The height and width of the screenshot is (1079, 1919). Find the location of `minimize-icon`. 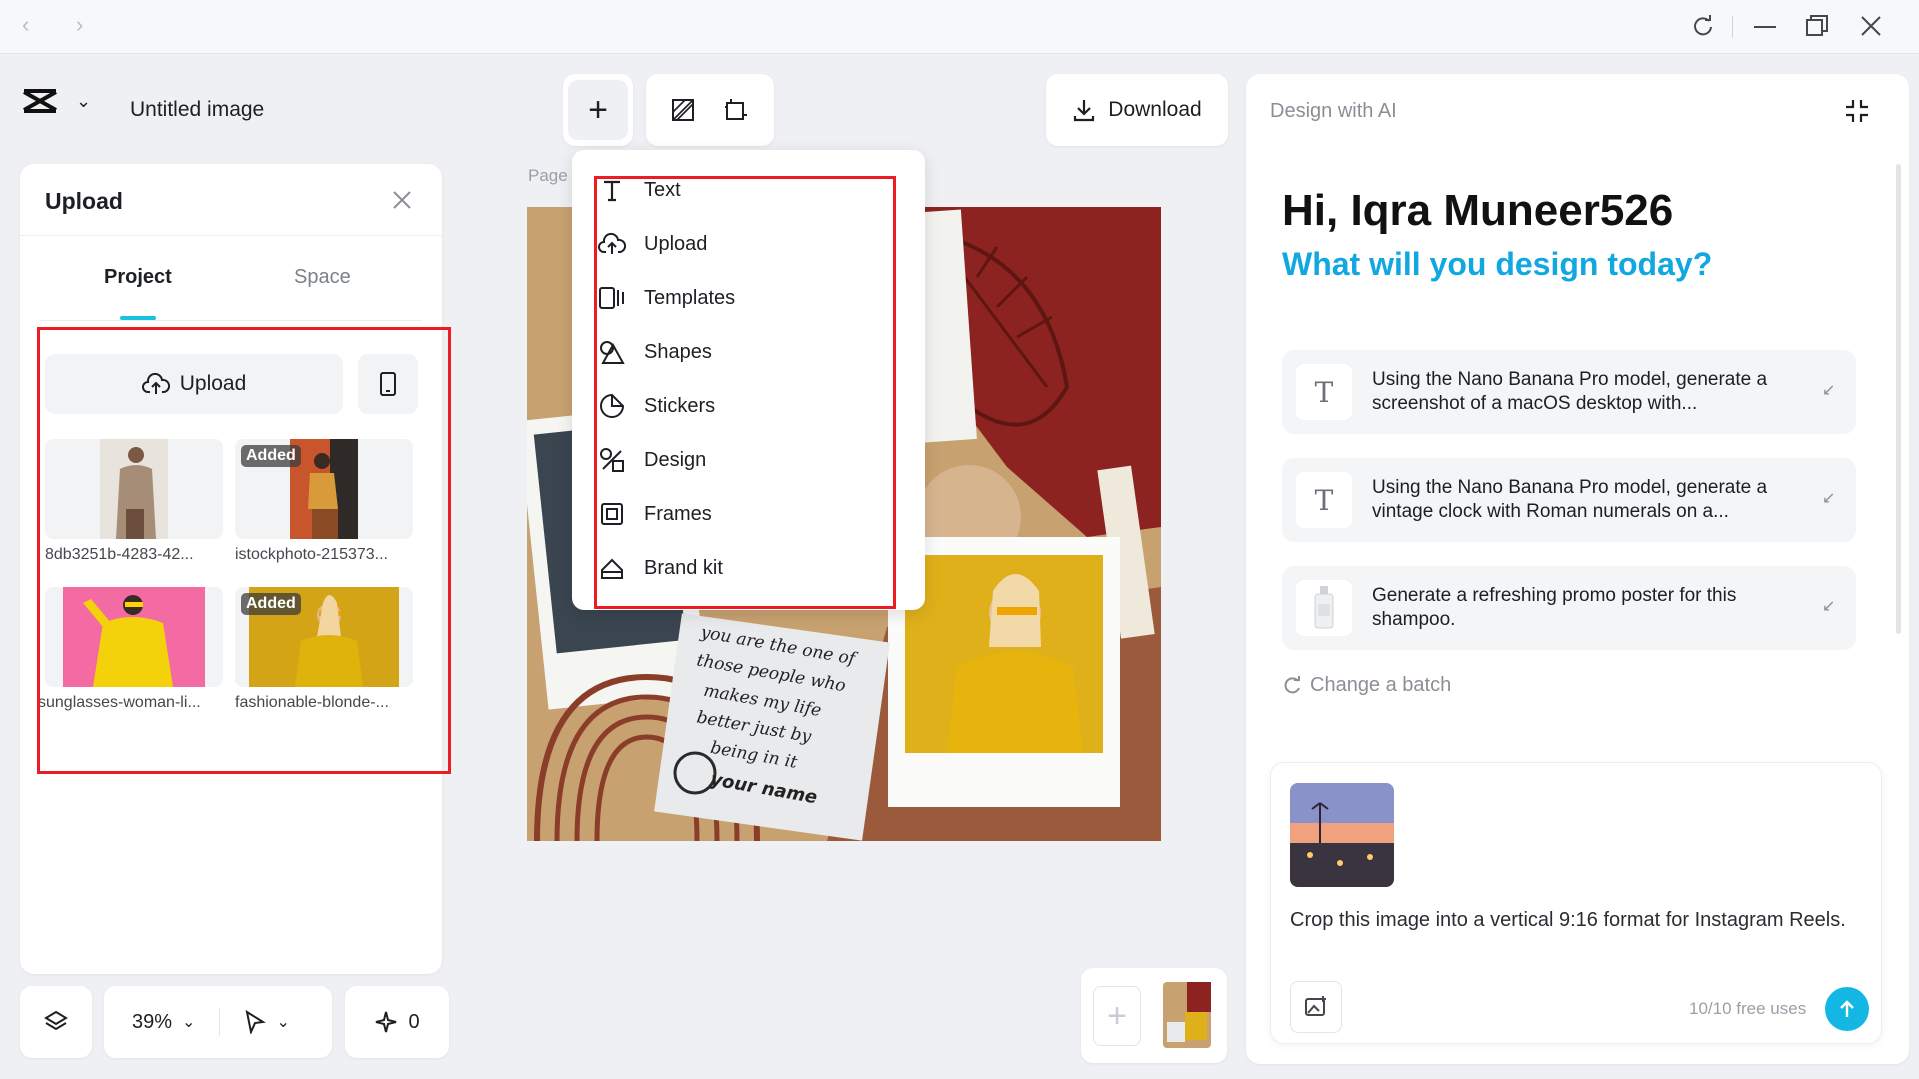

minimize-icon is located at coordinates (1765, 27).